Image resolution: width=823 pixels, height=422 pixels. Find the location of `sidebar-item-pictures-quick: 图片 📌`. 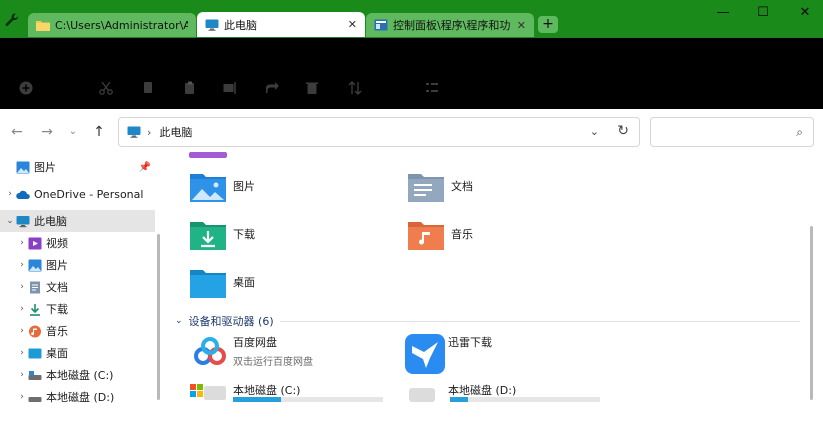

sidebar-item-pictures-quick: 图片 📌 is located at coordinates (77, 167).